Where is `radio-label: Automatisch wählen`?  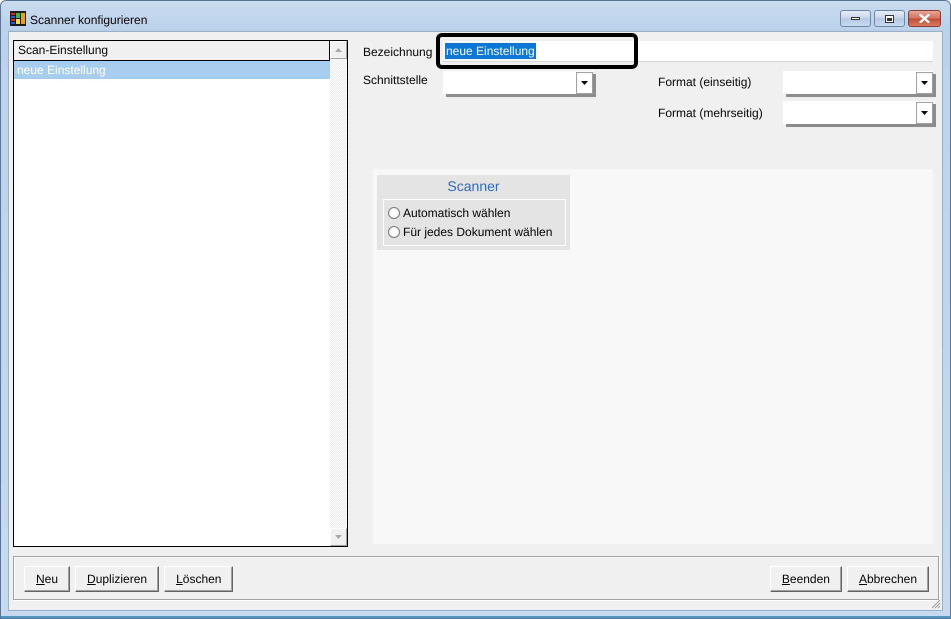
radio-label: Automatisch wählen is located at coordinates (456, 213).